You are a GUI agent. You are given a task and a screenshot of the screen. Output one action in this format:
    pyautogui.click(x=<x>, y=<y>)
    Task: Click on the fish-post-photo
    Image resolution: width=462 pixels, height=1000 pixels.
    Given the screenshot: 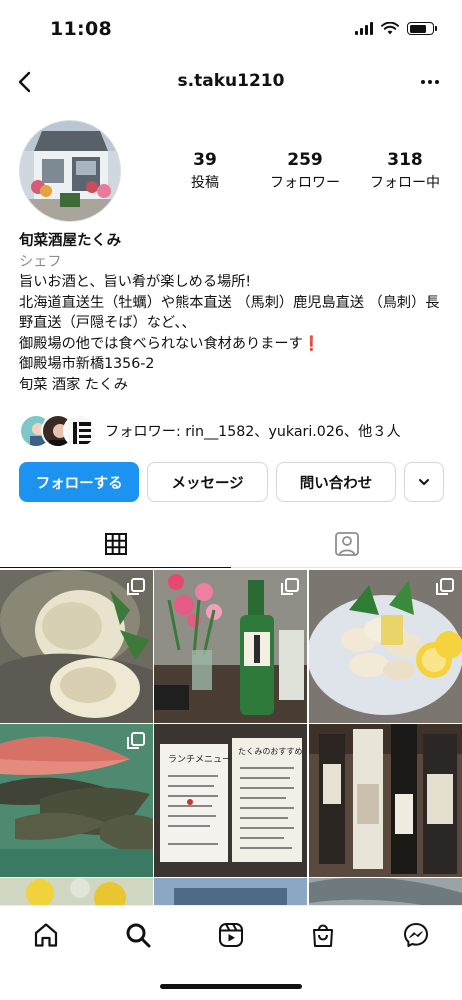 What is the action you would take?
    pyautogui.click(x=385, y=891)
    